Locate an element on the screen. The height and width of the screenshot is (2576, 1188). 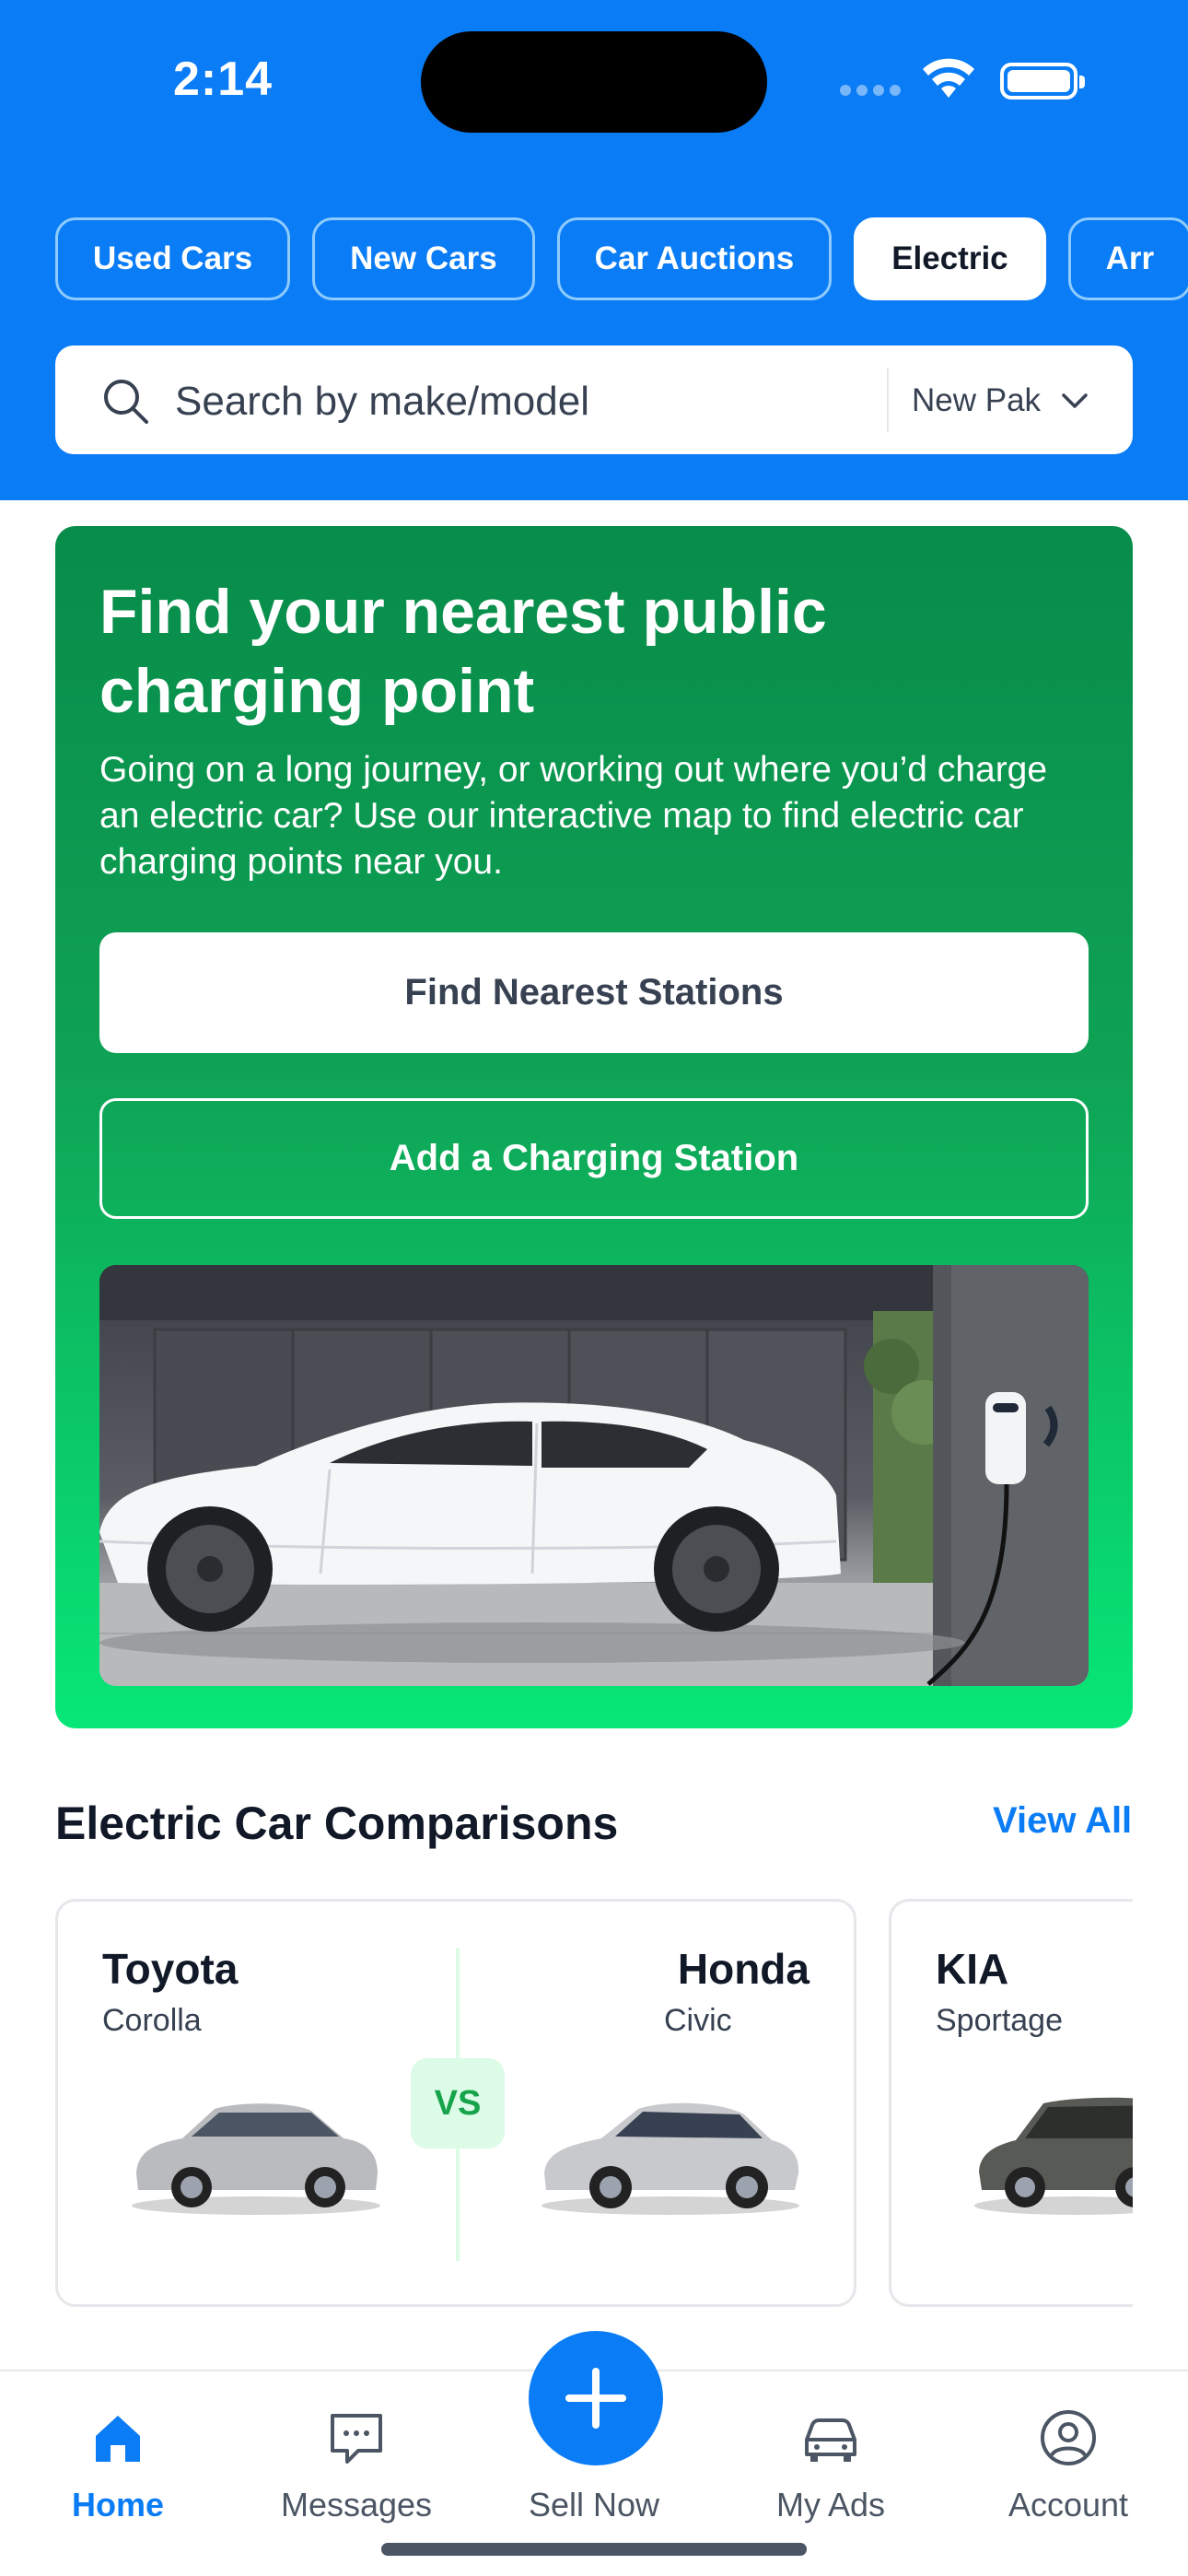
cellular-signal-icon is located at coordinates (870, 90).